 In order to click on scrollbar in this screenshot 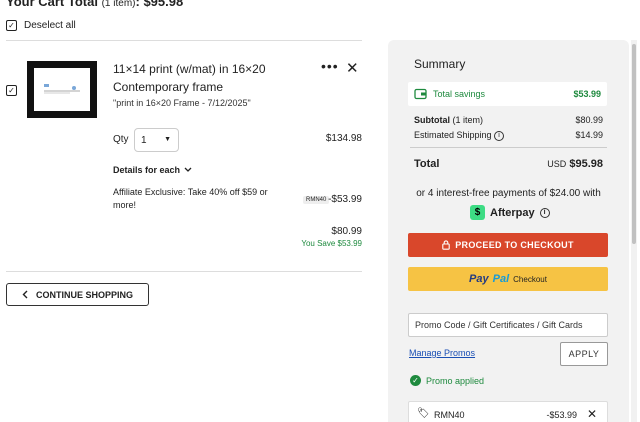, I will do `click(634, 231)`.